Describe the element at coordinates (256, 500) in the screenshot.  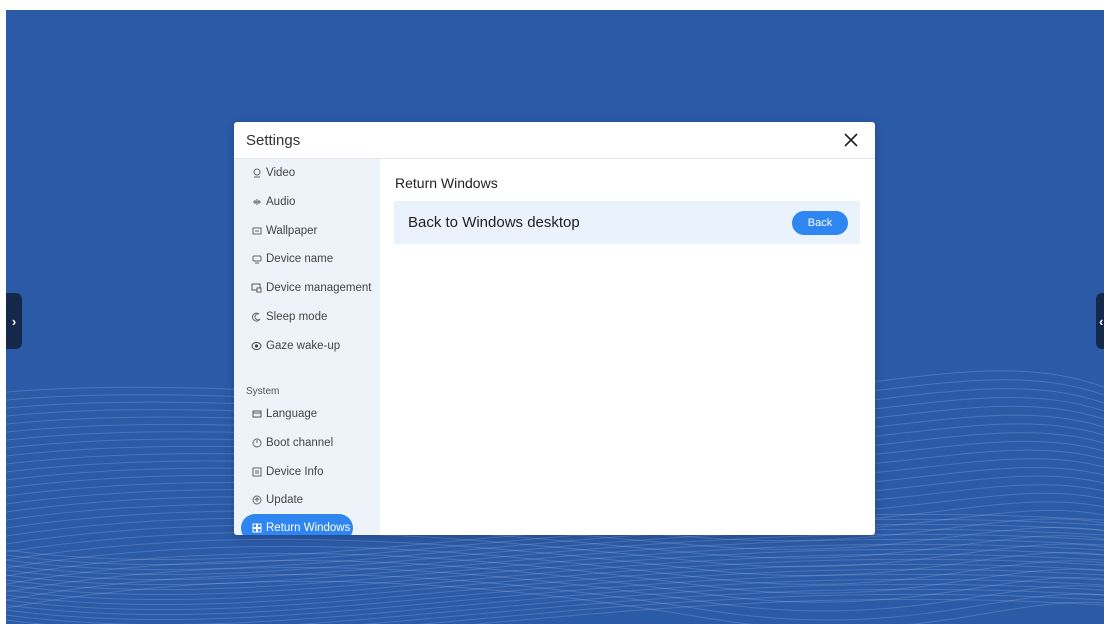
I see `update-icon` at that location.